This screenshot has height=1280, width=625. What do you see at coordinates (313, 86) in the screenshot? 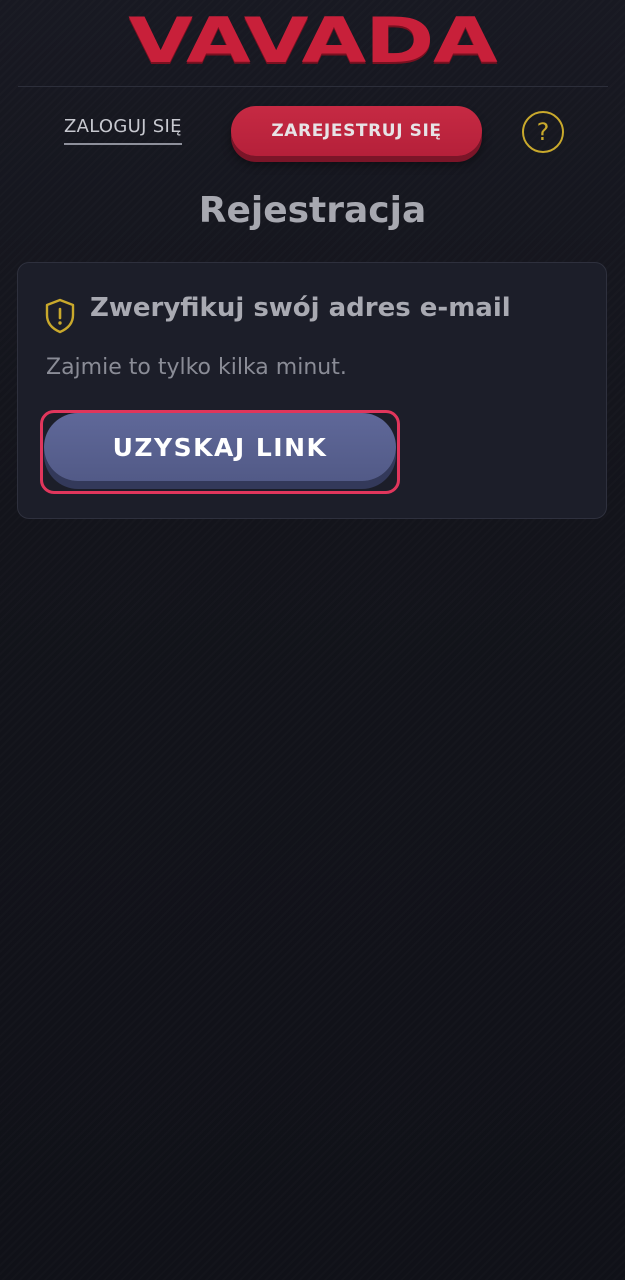
I see `header-divider` at bounding box center [313, 86].